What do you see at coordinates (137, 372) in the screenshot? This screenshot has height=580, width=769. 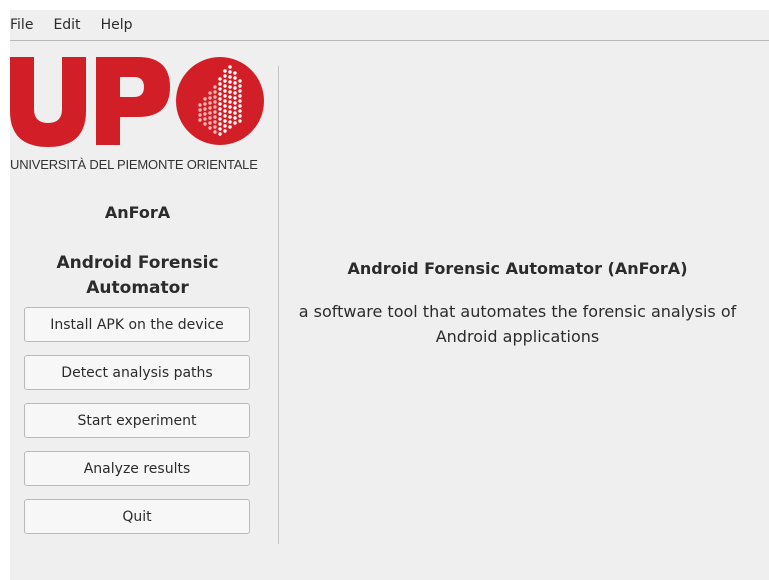 I see `detect-analysis-paths-button: Detect analysis paths` at bounding box center [137, 372].